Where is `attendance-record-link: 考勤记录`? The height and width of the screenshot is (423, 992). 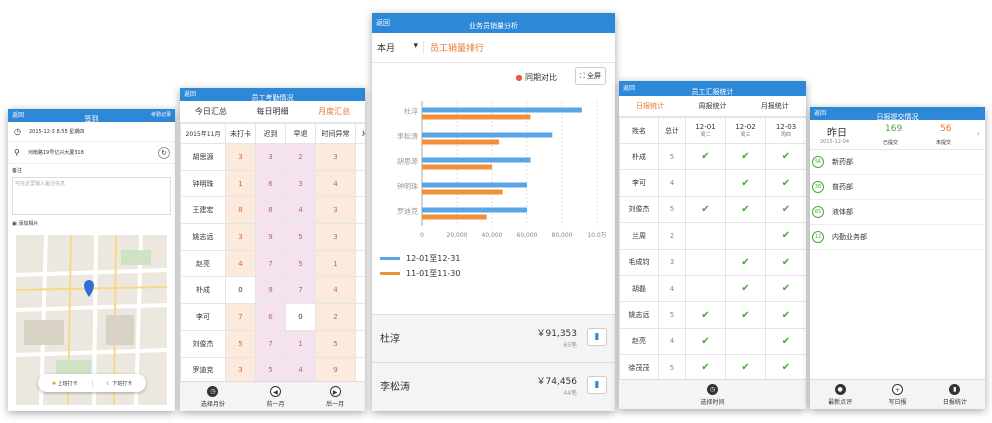
attendance-record-link: 考勤记录 is located at coordinates (161, 115).